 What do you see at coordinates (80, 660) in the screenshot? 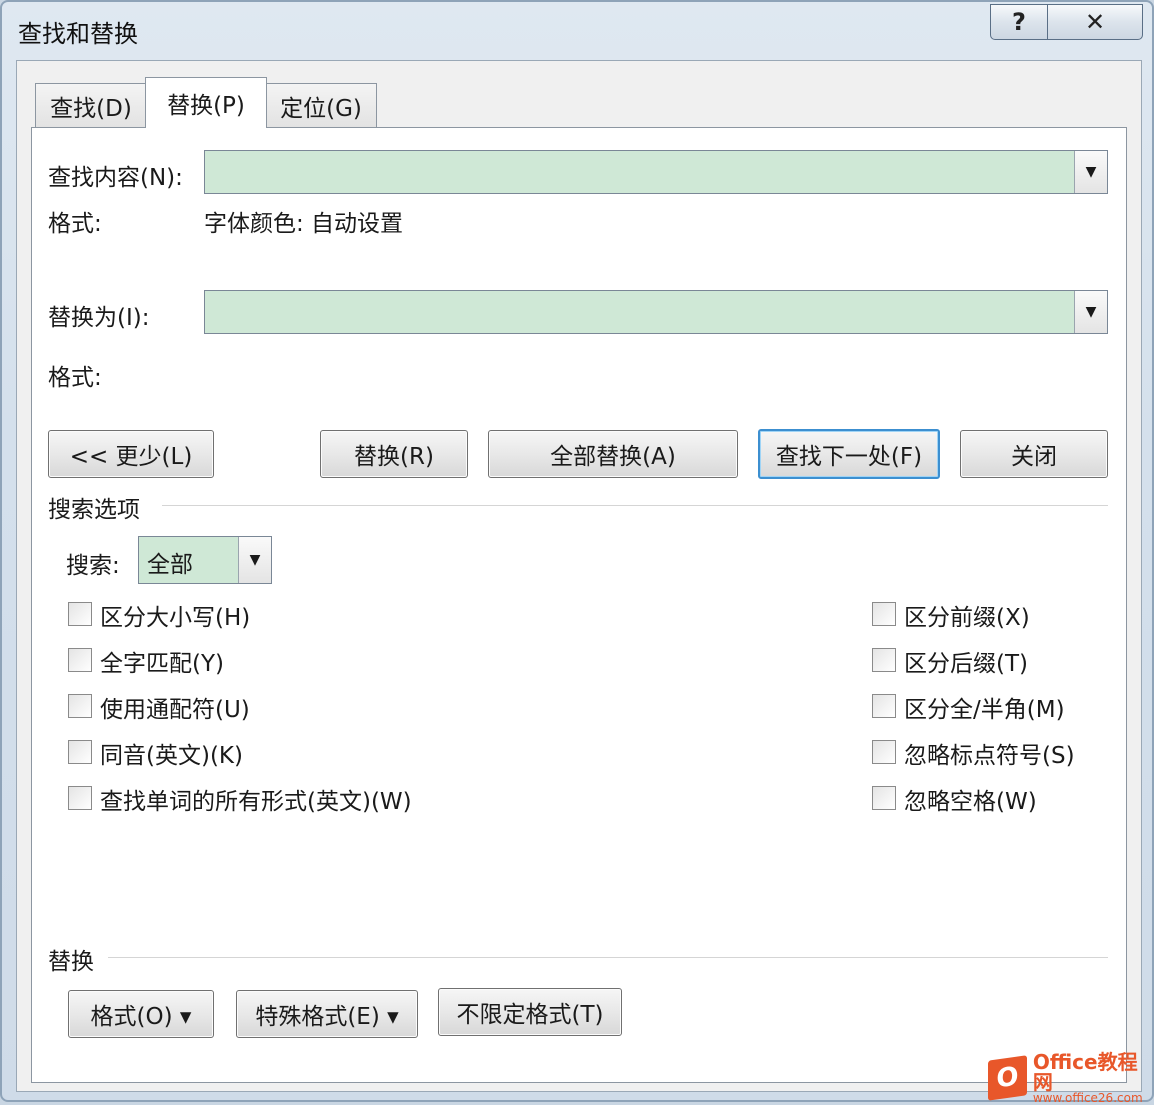
I see `whole-word-checkbox` at bounding box center [80, 660].